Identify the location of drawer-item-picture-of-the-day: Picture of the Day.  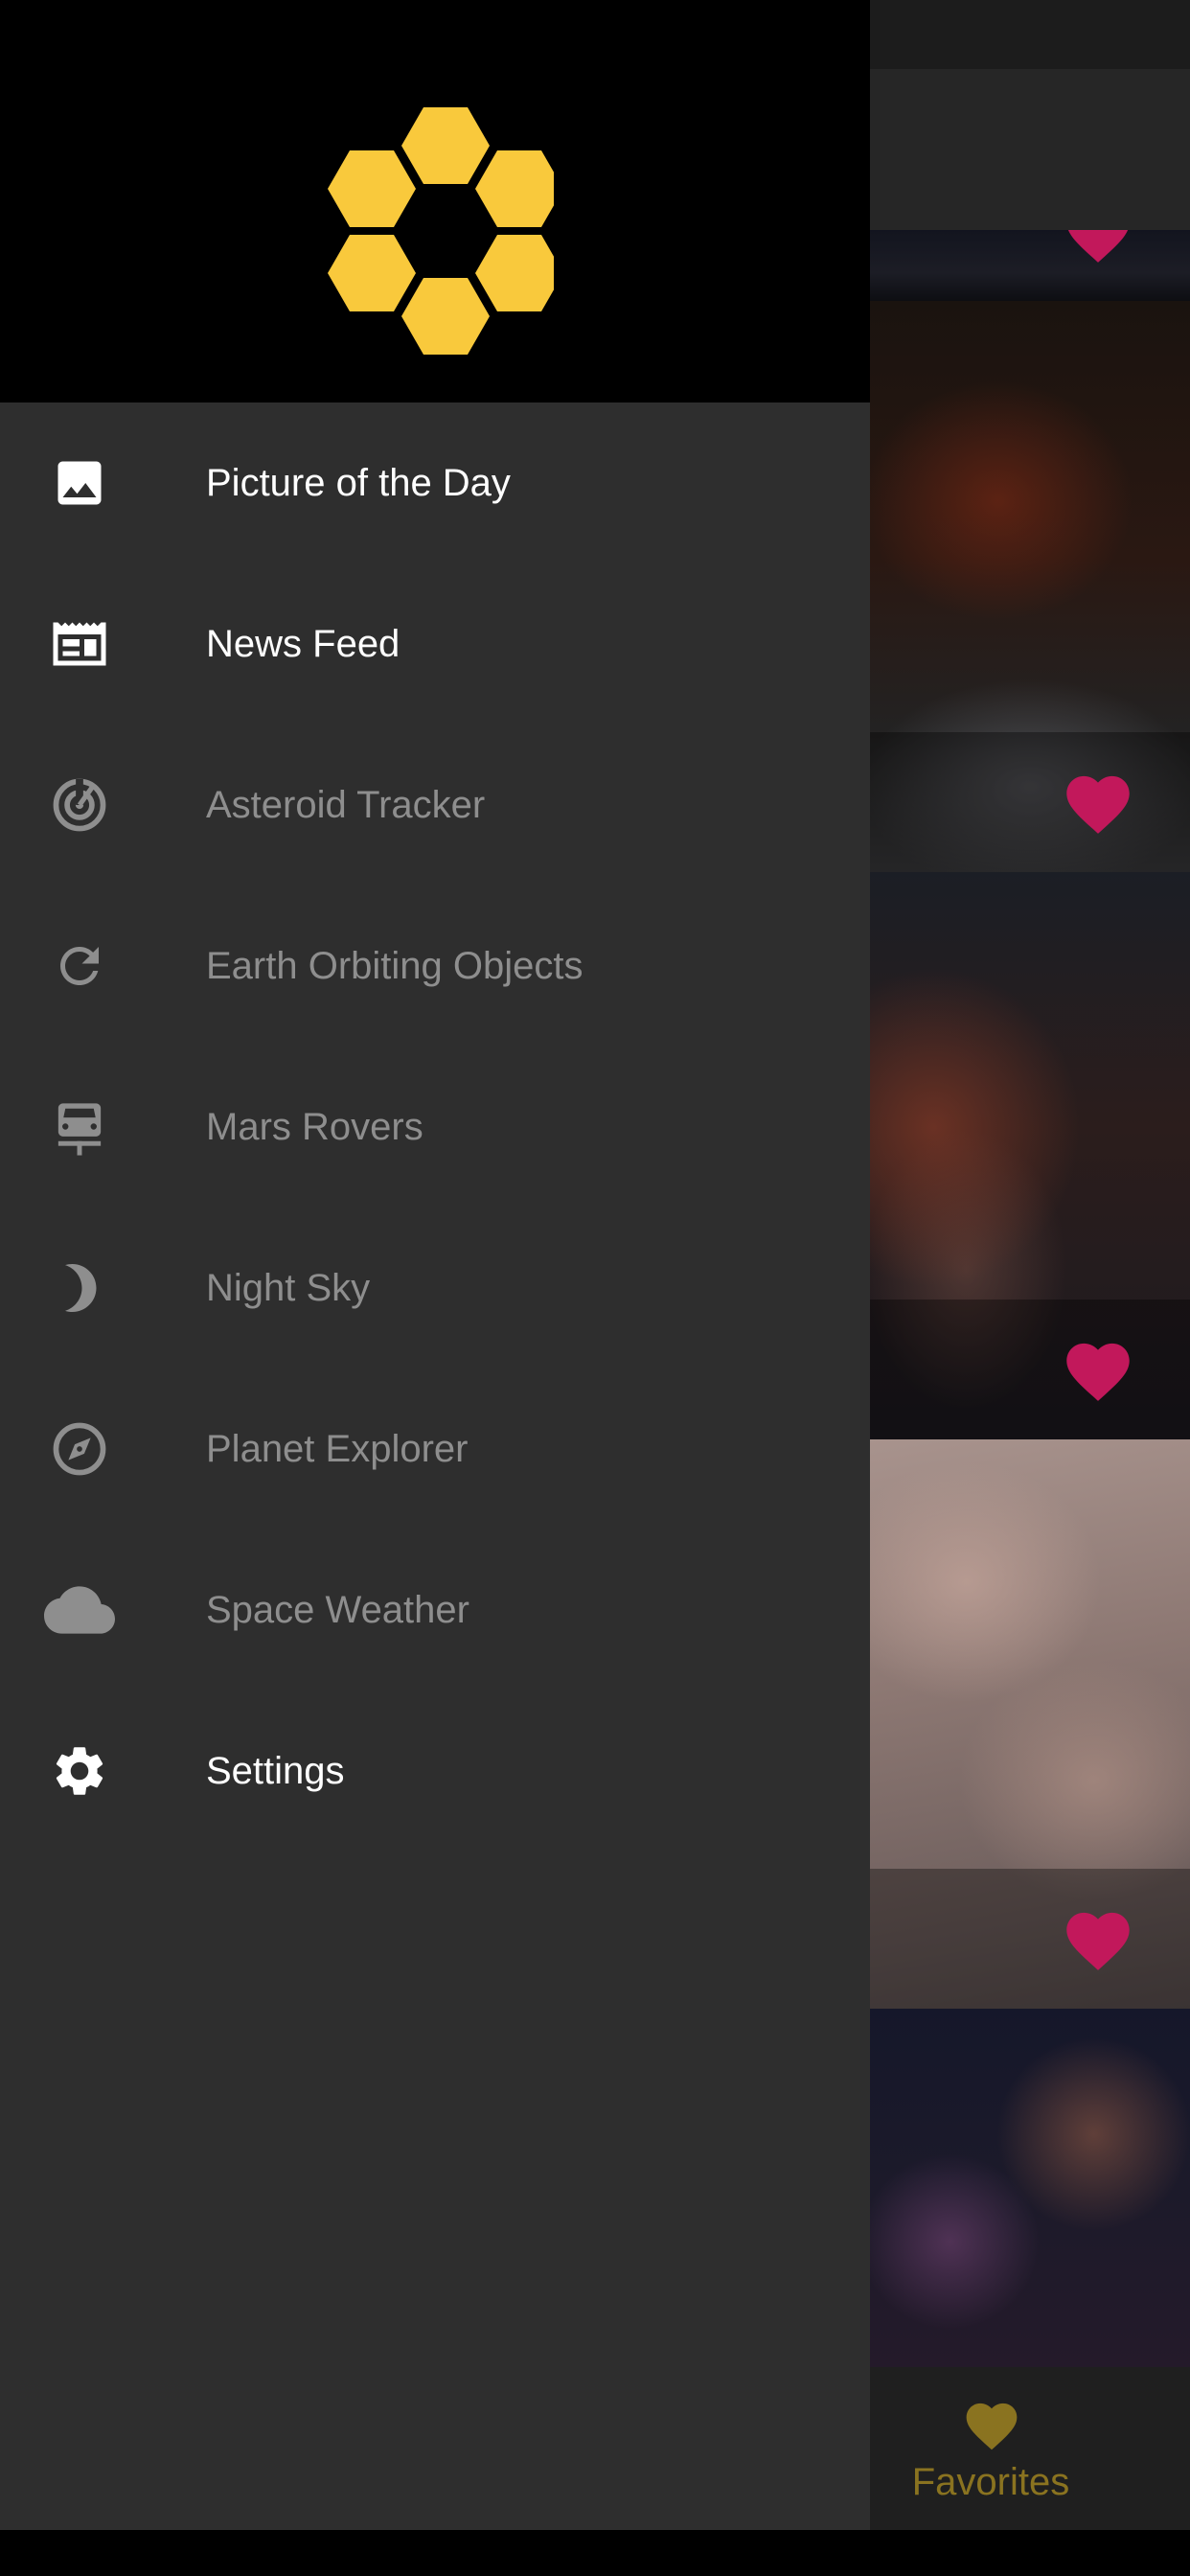
(435, 483).